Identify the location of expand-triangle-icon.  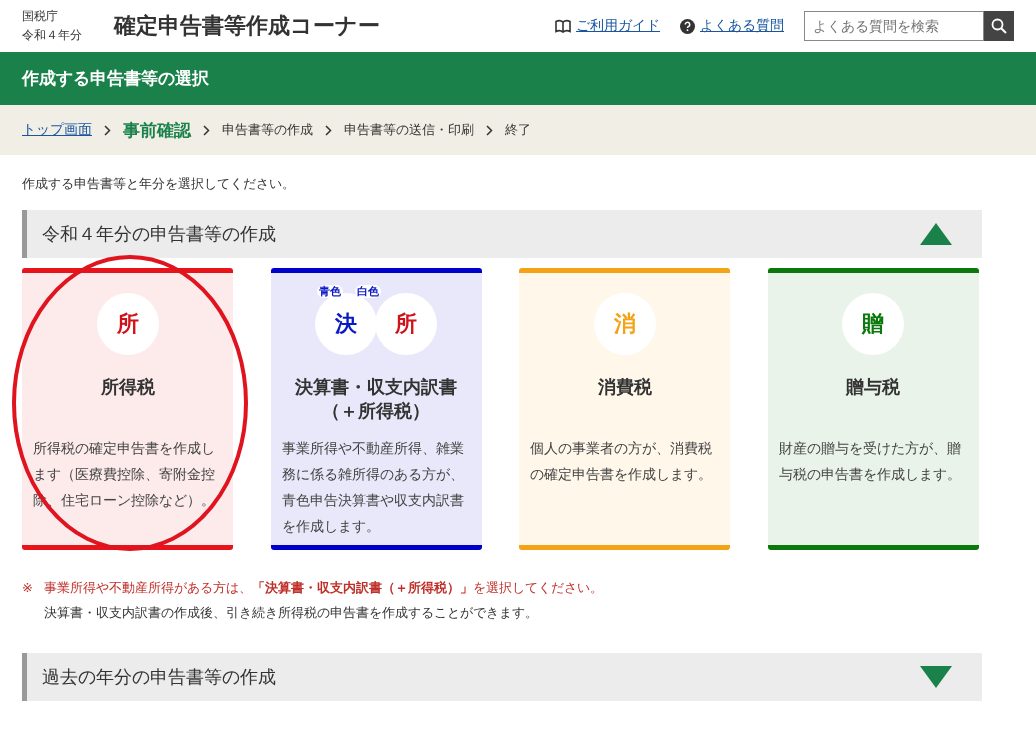
(936, 677).